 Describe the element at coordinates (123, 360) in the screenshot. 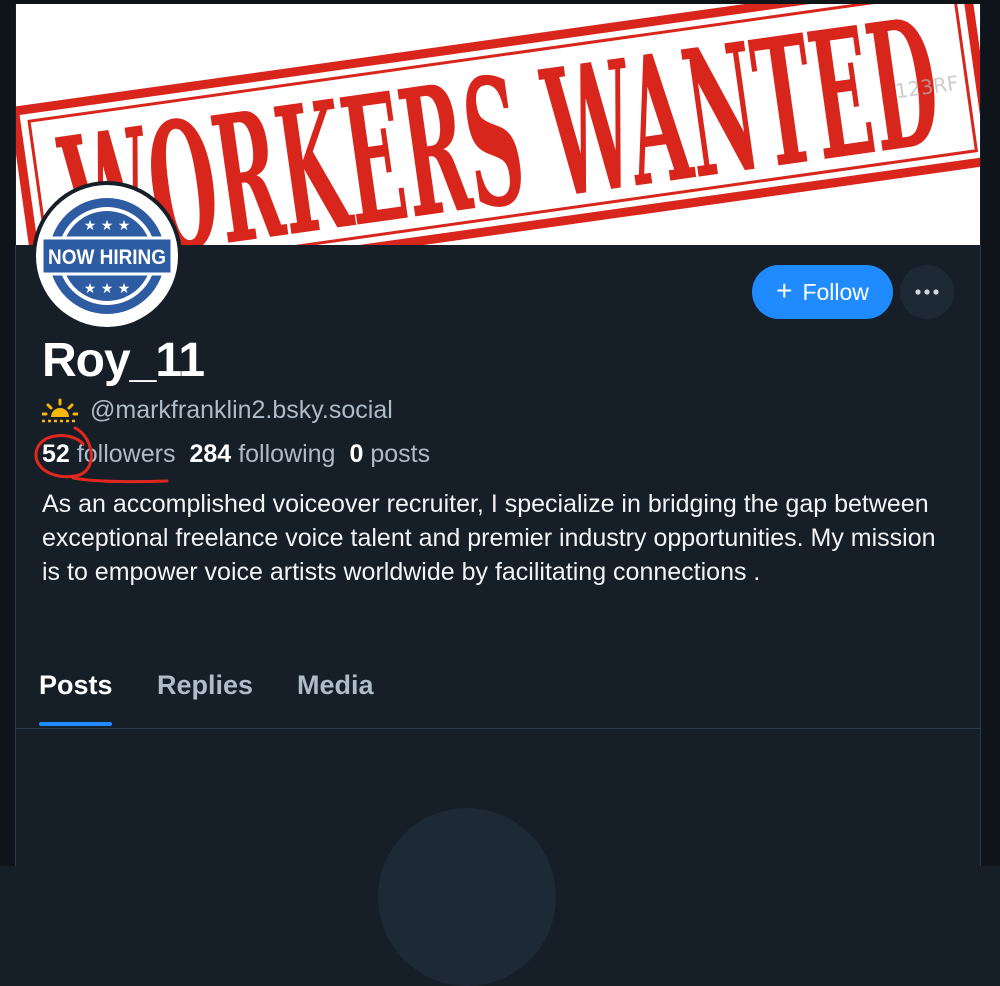

I see `display-name: Roy_11` at that location.